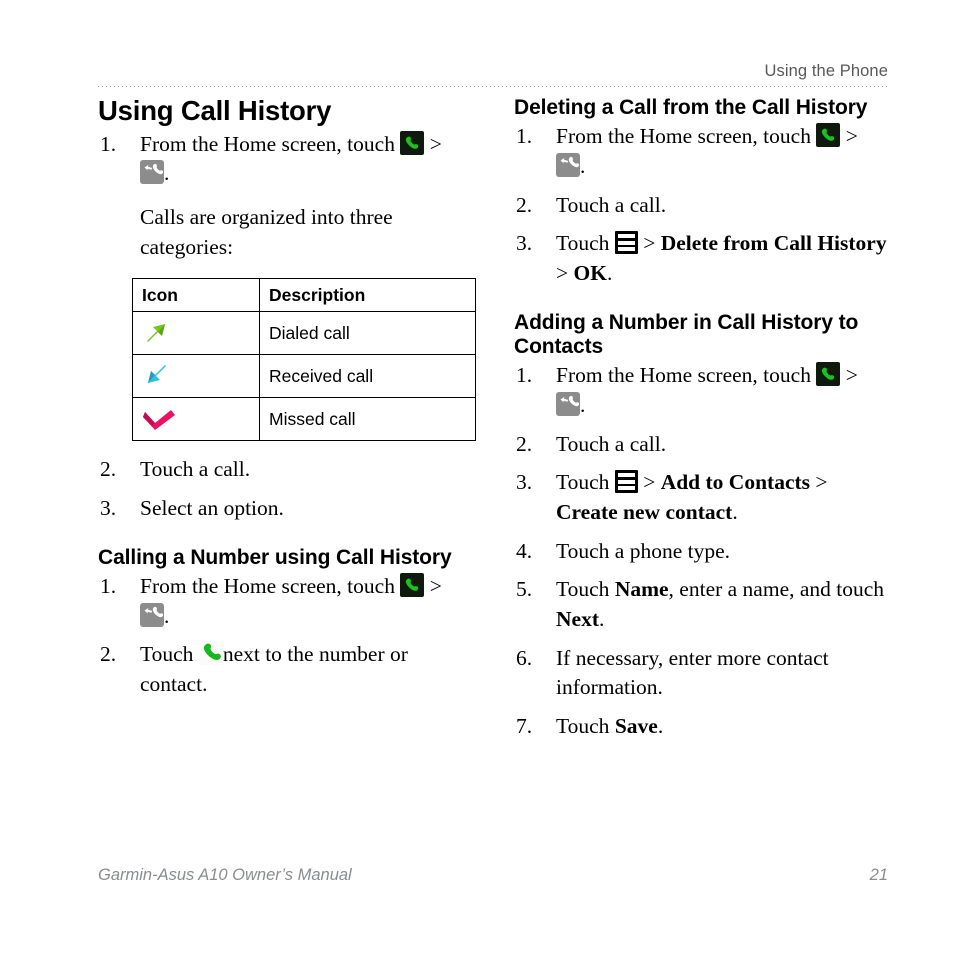 This screenshot has width=954, height=954. Describe the element at coordinates (225, 875) in the screenshot. I see `footer-manual-title: Garmin-Asus A10 Owner’s Manual` at that location.